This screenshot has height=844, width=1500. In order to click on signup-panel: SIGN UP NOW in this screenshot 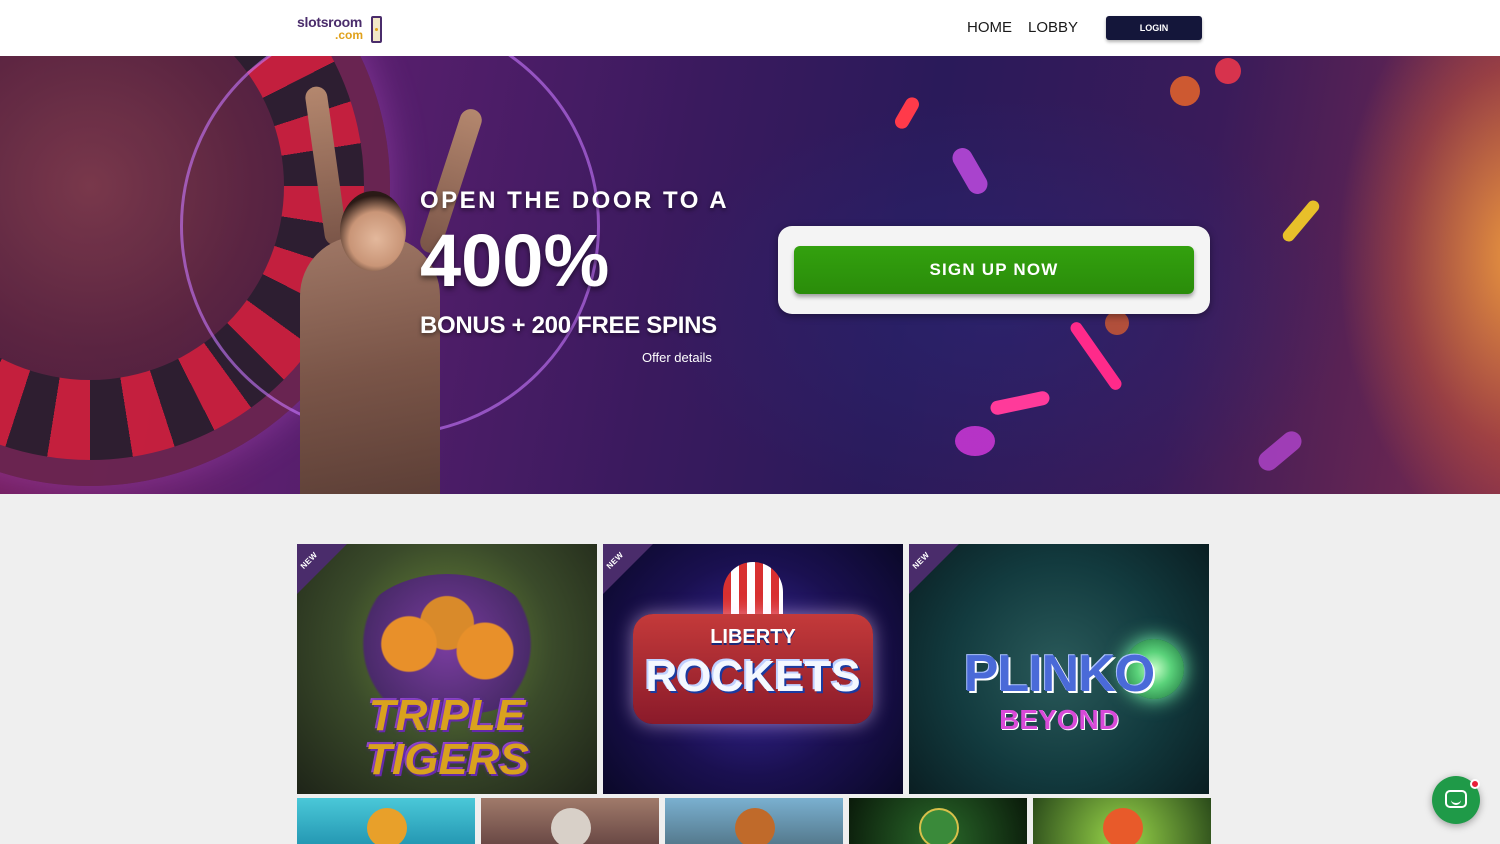, I will do `click(994, 270)`.